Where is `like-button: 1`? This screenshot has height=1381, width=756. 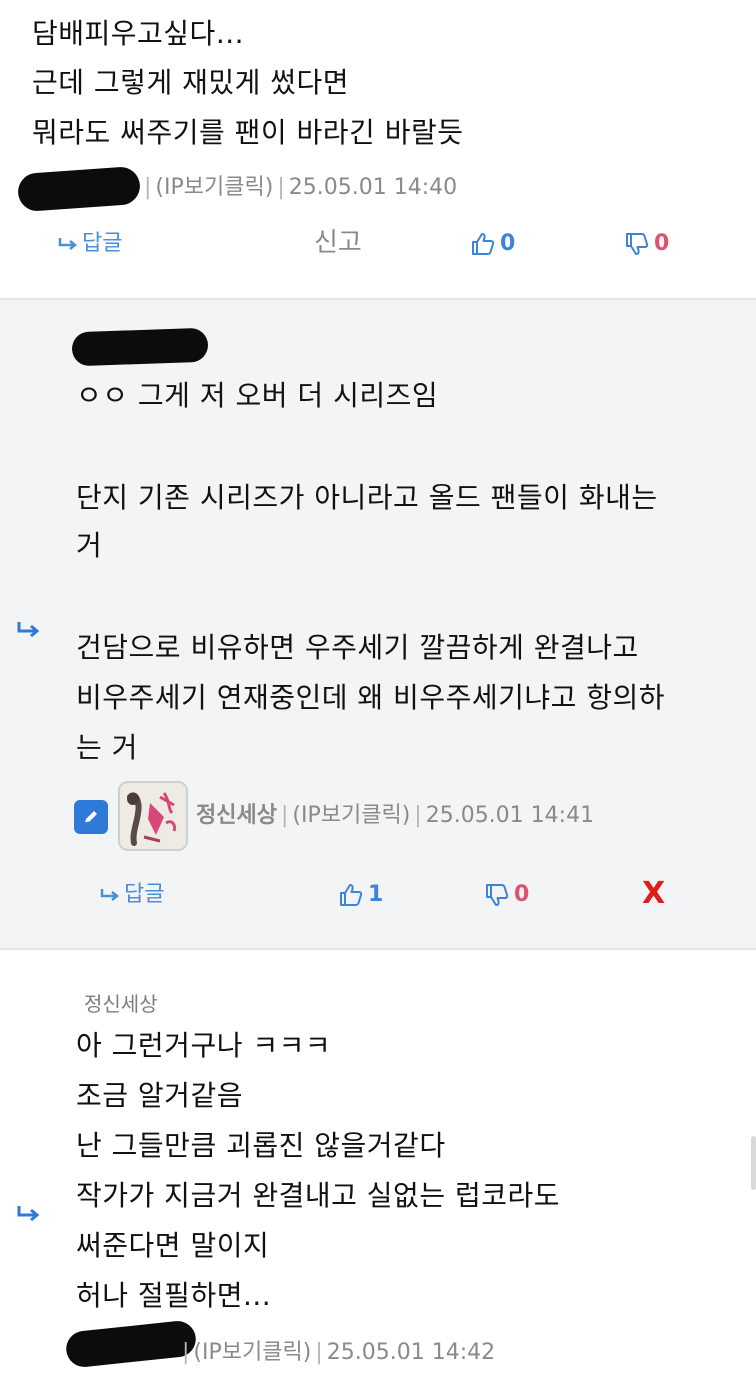 like-button: 1 is located at coordinates (360, 895).